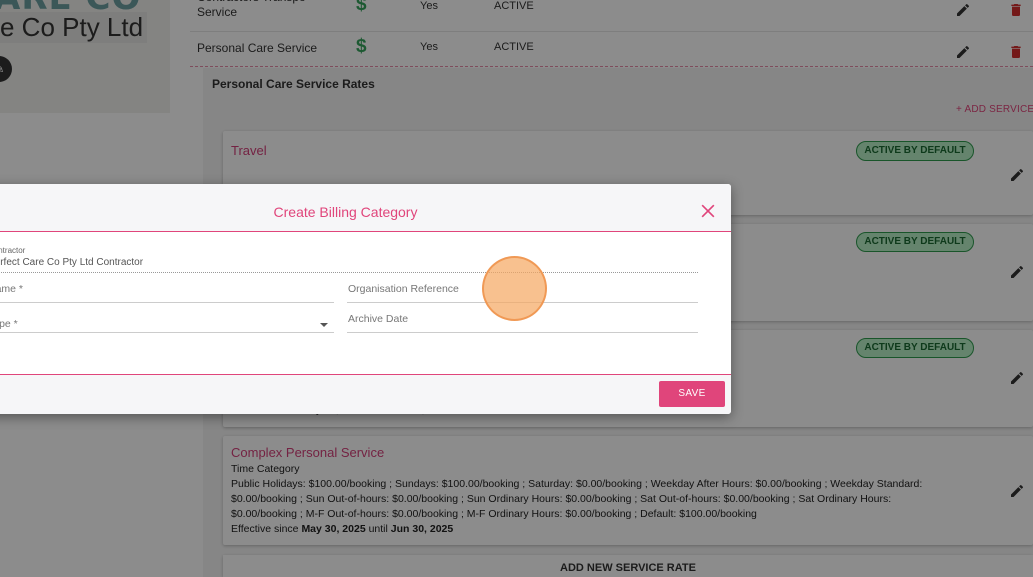 This screenshot has height=577, width=1033. Describe the element at coordinates (349, 272) in the screenshot. I see `contractor-underline` at that location.